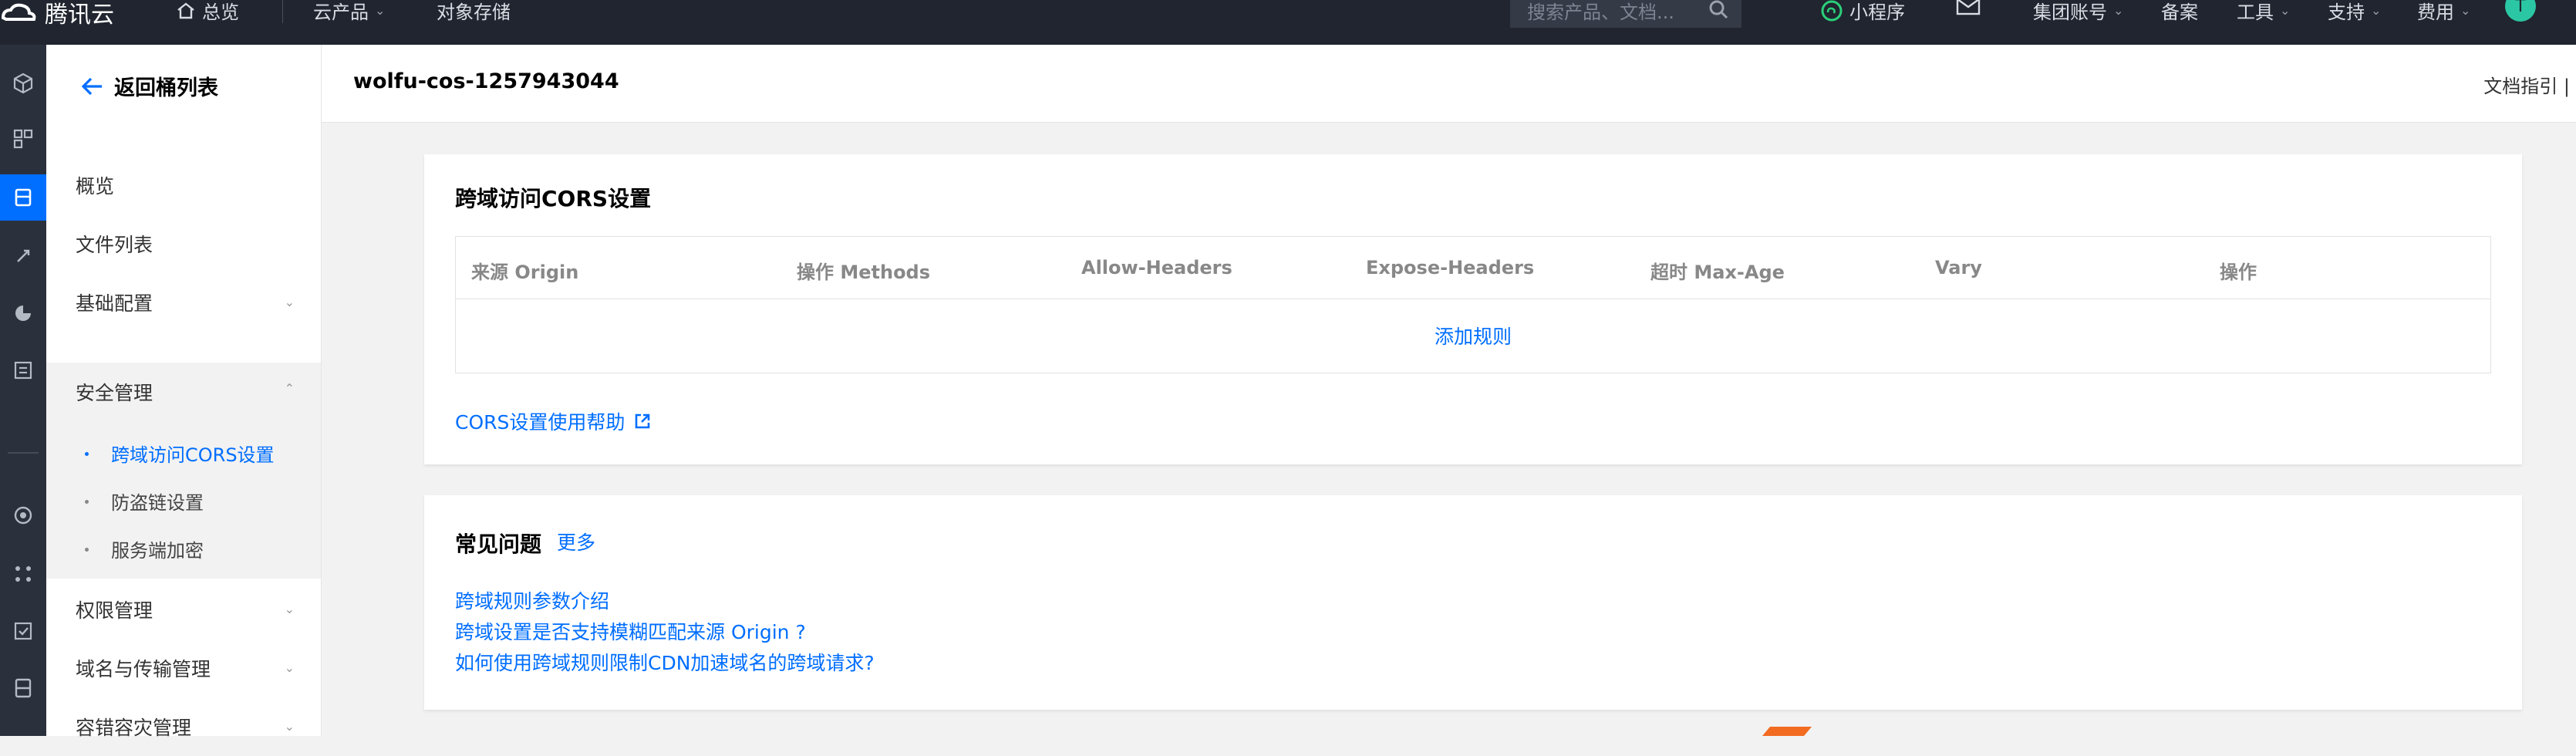  What do you see at coordinates (665, 663) in the screenshot?
I see `faq-item: 如何使用跨域规则限制CDN加速域名的跨域请求?` at bounding box center [665, 663].